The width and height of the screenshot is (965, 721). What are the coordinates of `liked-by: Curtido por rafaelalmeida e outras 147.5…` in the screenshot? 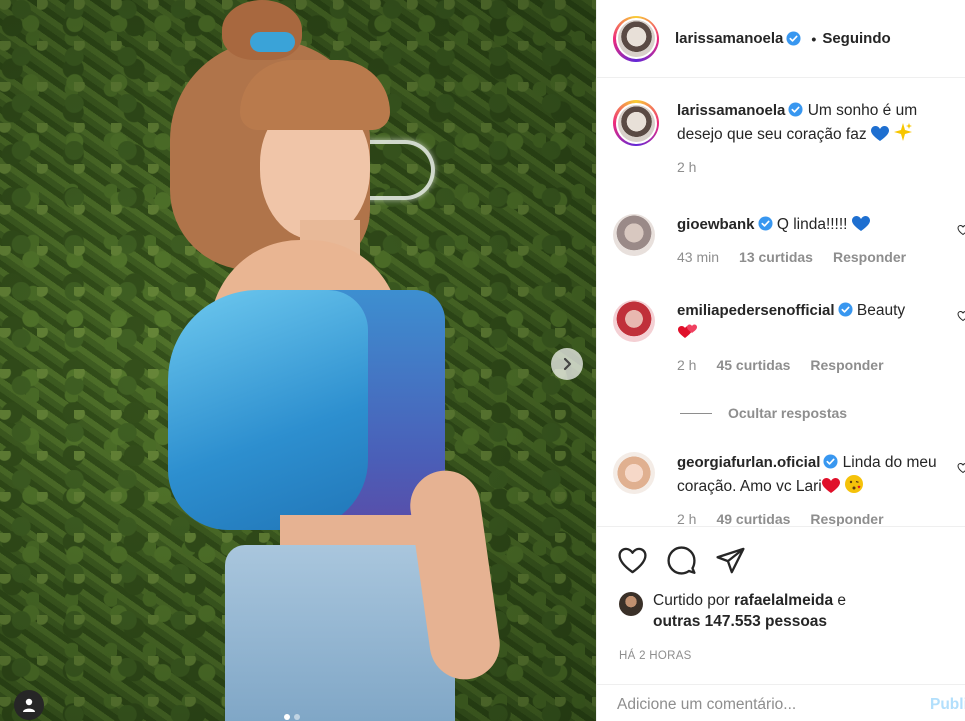 It's located at (781, 604).